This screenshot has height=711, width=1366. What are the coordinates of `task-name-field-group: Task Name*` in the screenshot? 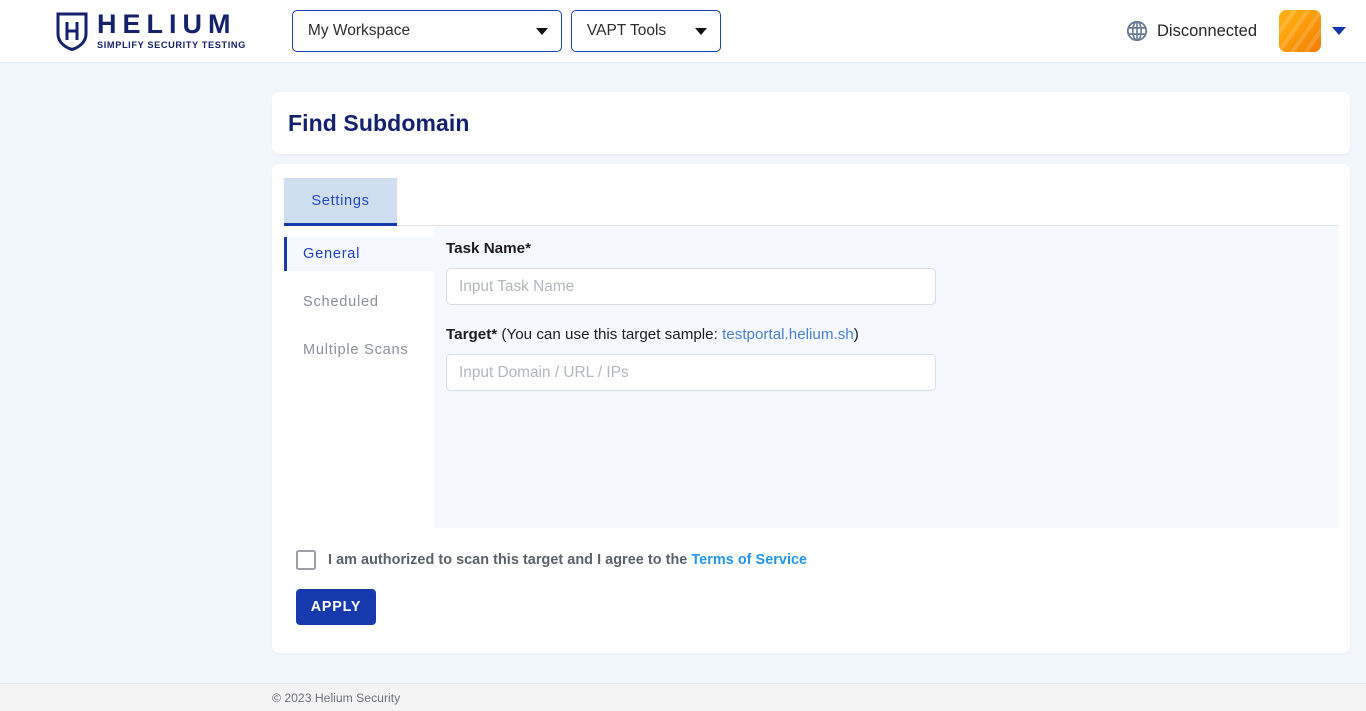 It's located at (892, 273).